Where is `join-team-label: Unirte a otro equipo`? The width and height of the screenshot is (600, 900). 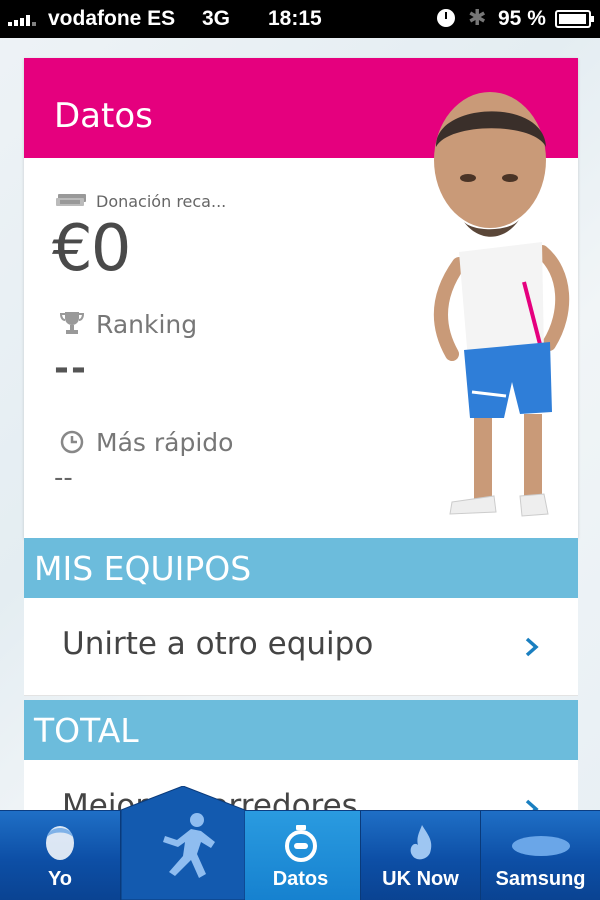 join-team-label: Unirte a otro equipo is located at coordinates (218, 644).